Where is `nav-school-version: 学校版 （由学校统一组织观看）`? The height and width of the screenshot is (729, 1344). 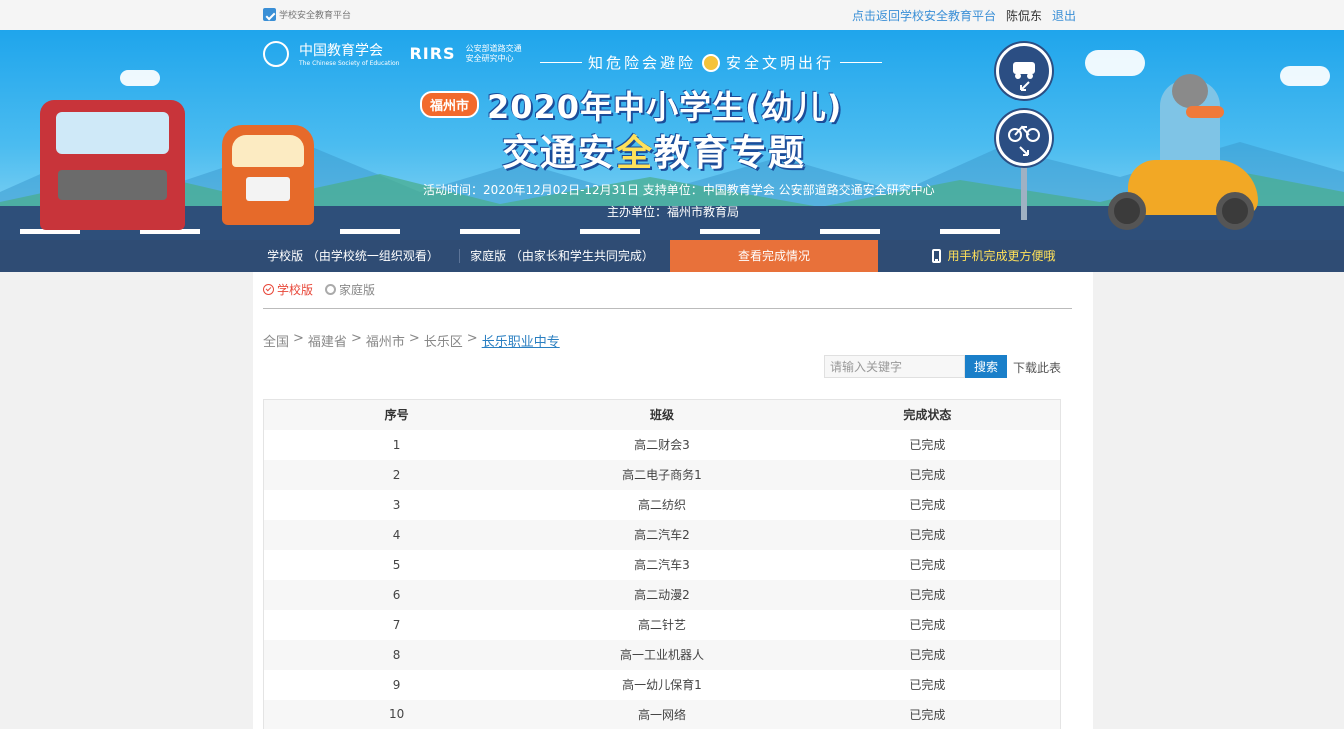
nav-school-version: 学校版 （由学校统一组织观看） is located at coordinates (353, 256).